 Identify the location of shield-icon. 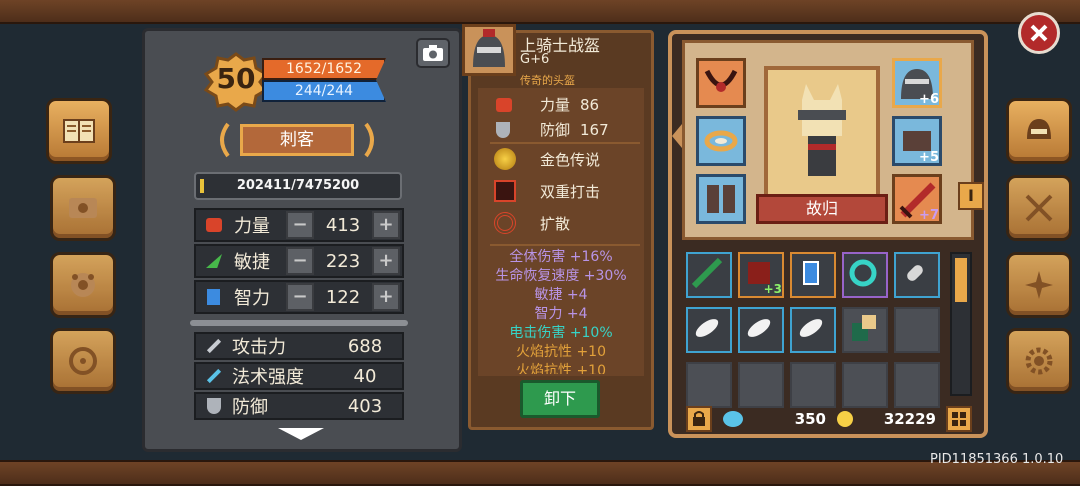
(503, 129).